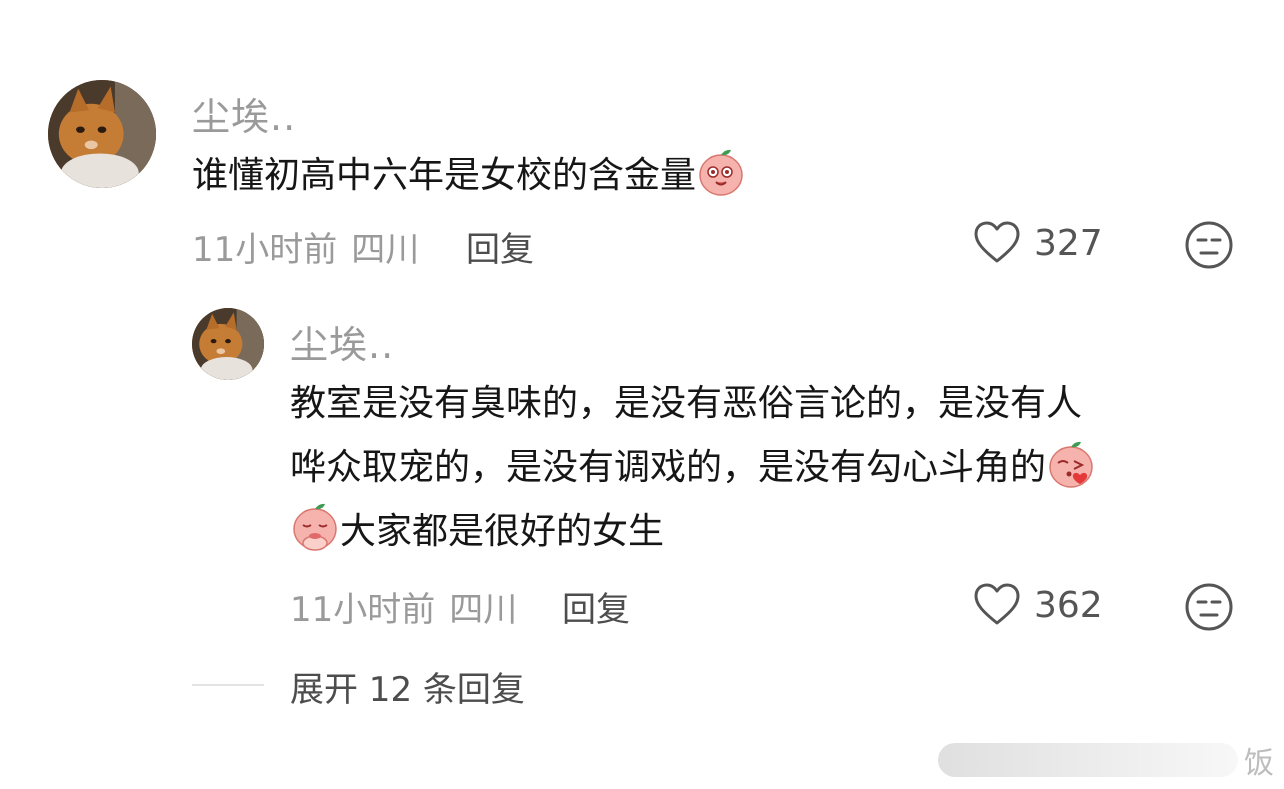 The image size is (1284, 789). I want to click on watermark-text: 饭, so click(1259, 763).